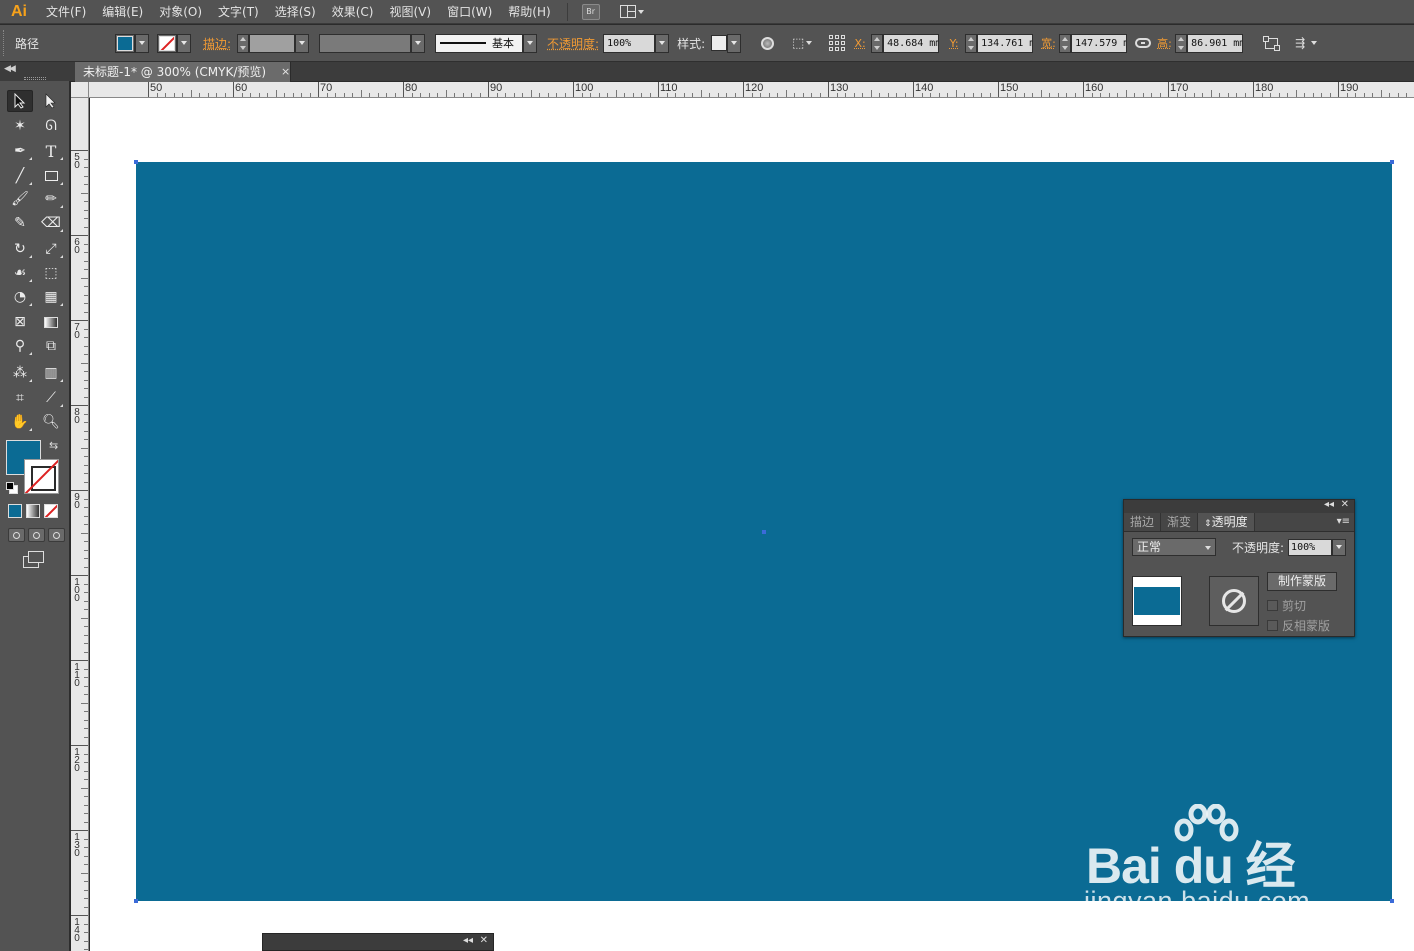  I want to click on selection-tool, so click(20, 101).